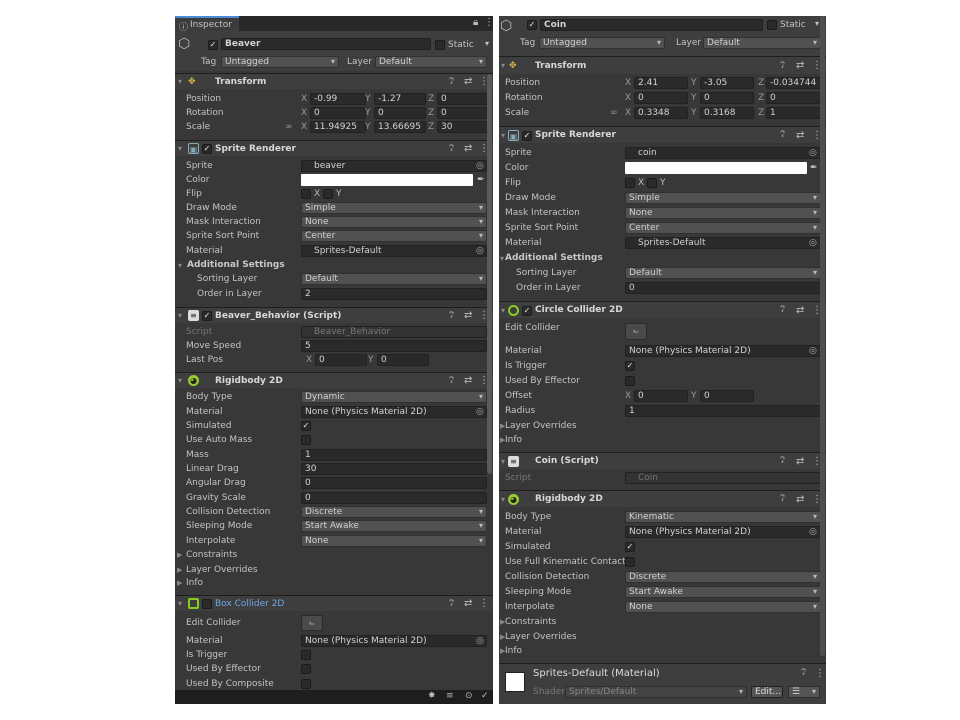 The height and width of the screenshot is (720, 960). I want to click on last-pos-x-field: 0, so click(341, 360).